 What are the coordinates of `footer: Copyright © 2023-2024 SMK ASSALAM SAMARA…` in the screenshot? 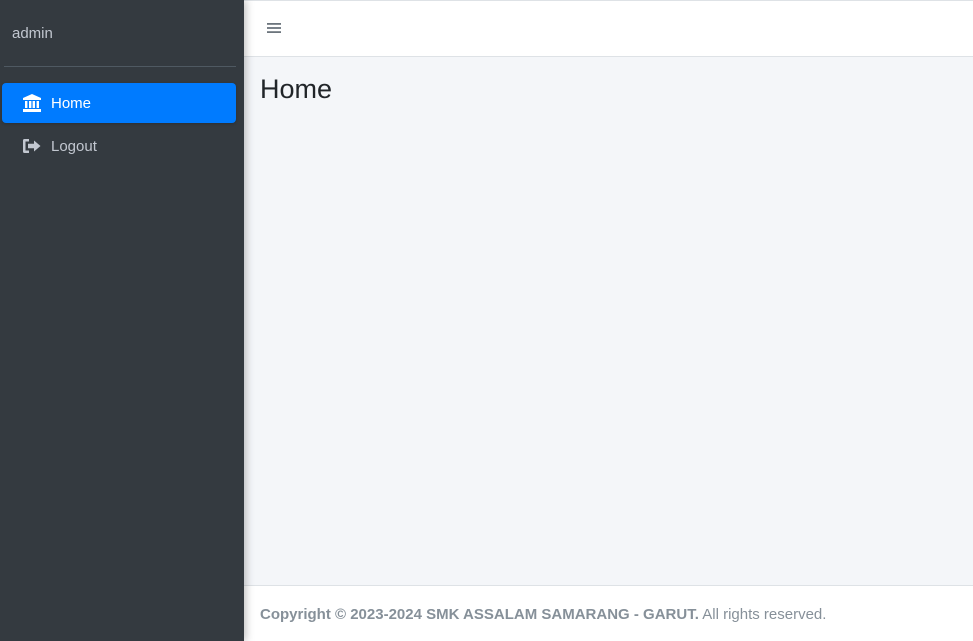 It's located at (608, 613).